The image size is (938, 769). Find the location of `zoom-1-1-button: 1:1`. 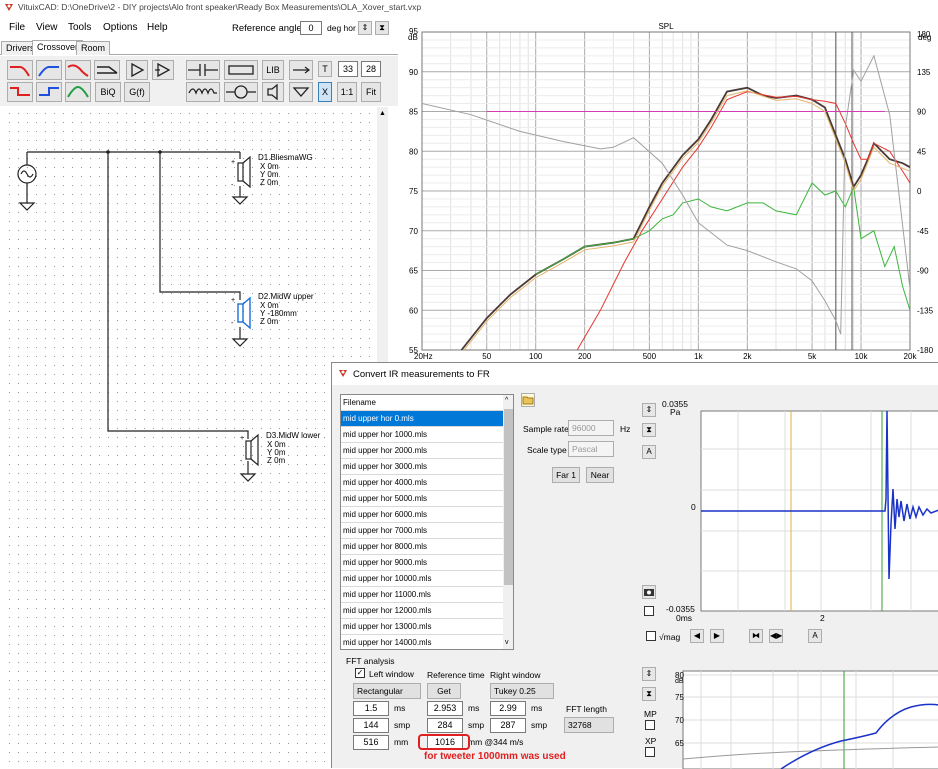

zoom-1-1-button: 1:1 is located at coordinates (347, 92).